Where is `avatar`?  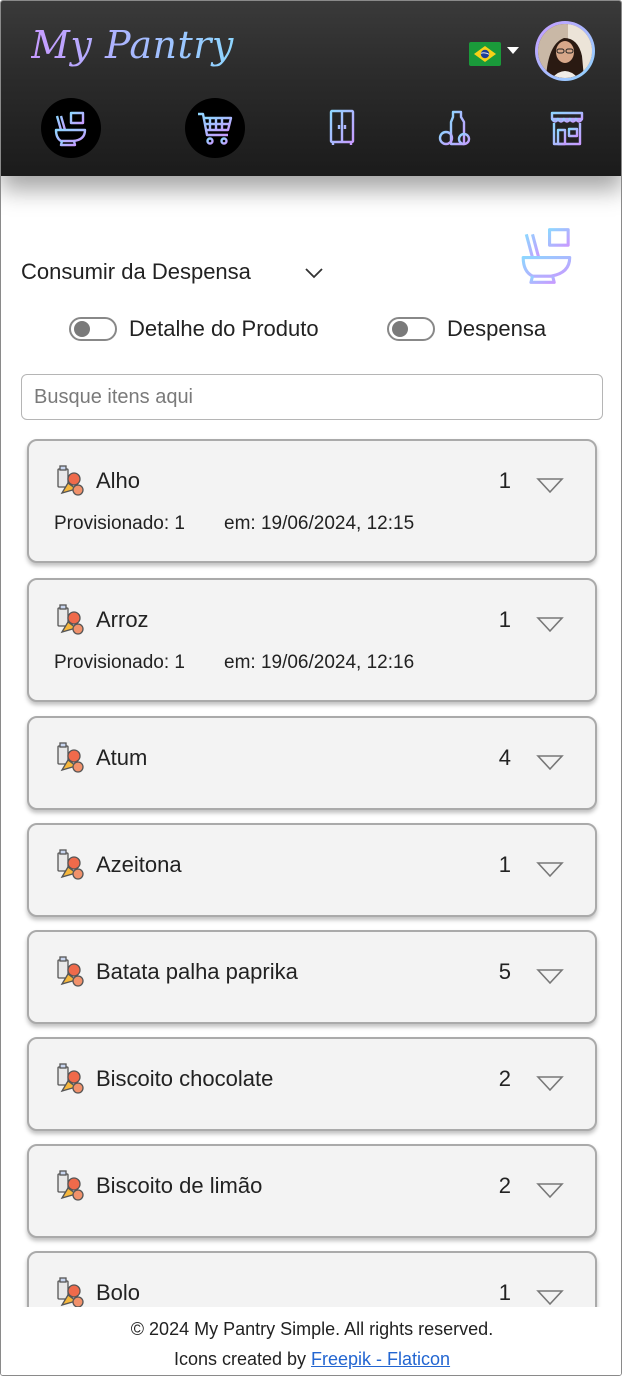
avatar is located at coordinates (565, 51).